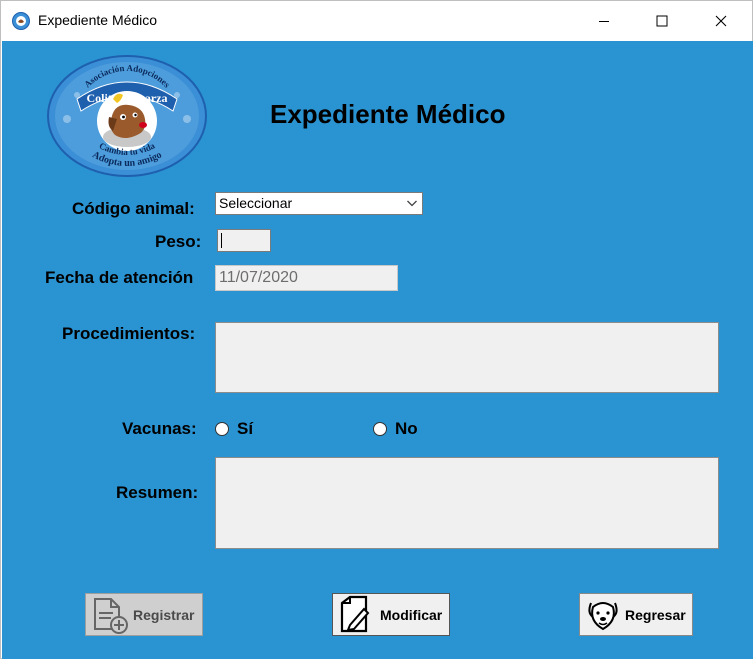 The image size is (753, 659). Describe the element at coordinates (119, 277) in the screenshot. I see `fecha-atencion-label: Fecha de atención` at that location.